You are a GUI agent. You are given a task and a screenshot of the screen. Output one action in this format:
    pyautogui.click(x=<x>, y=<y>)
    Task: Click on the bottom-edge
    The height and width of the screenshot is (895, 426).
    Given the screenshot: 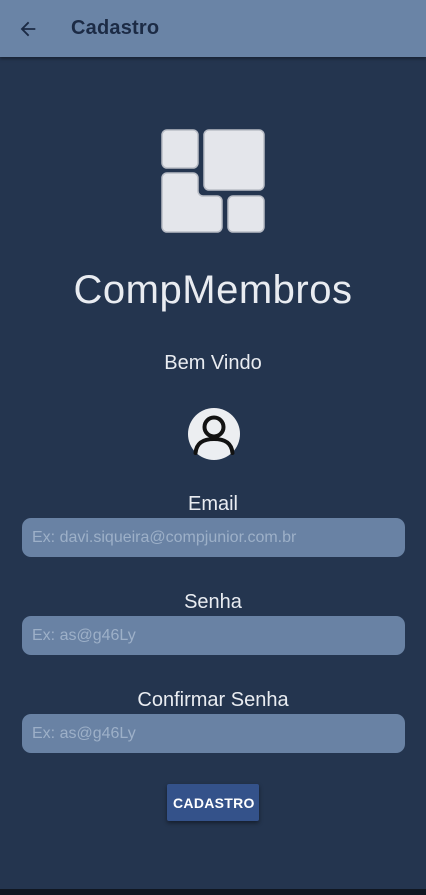 What is the action you would take?
    pyautogui.click(x=213, y=892)
    